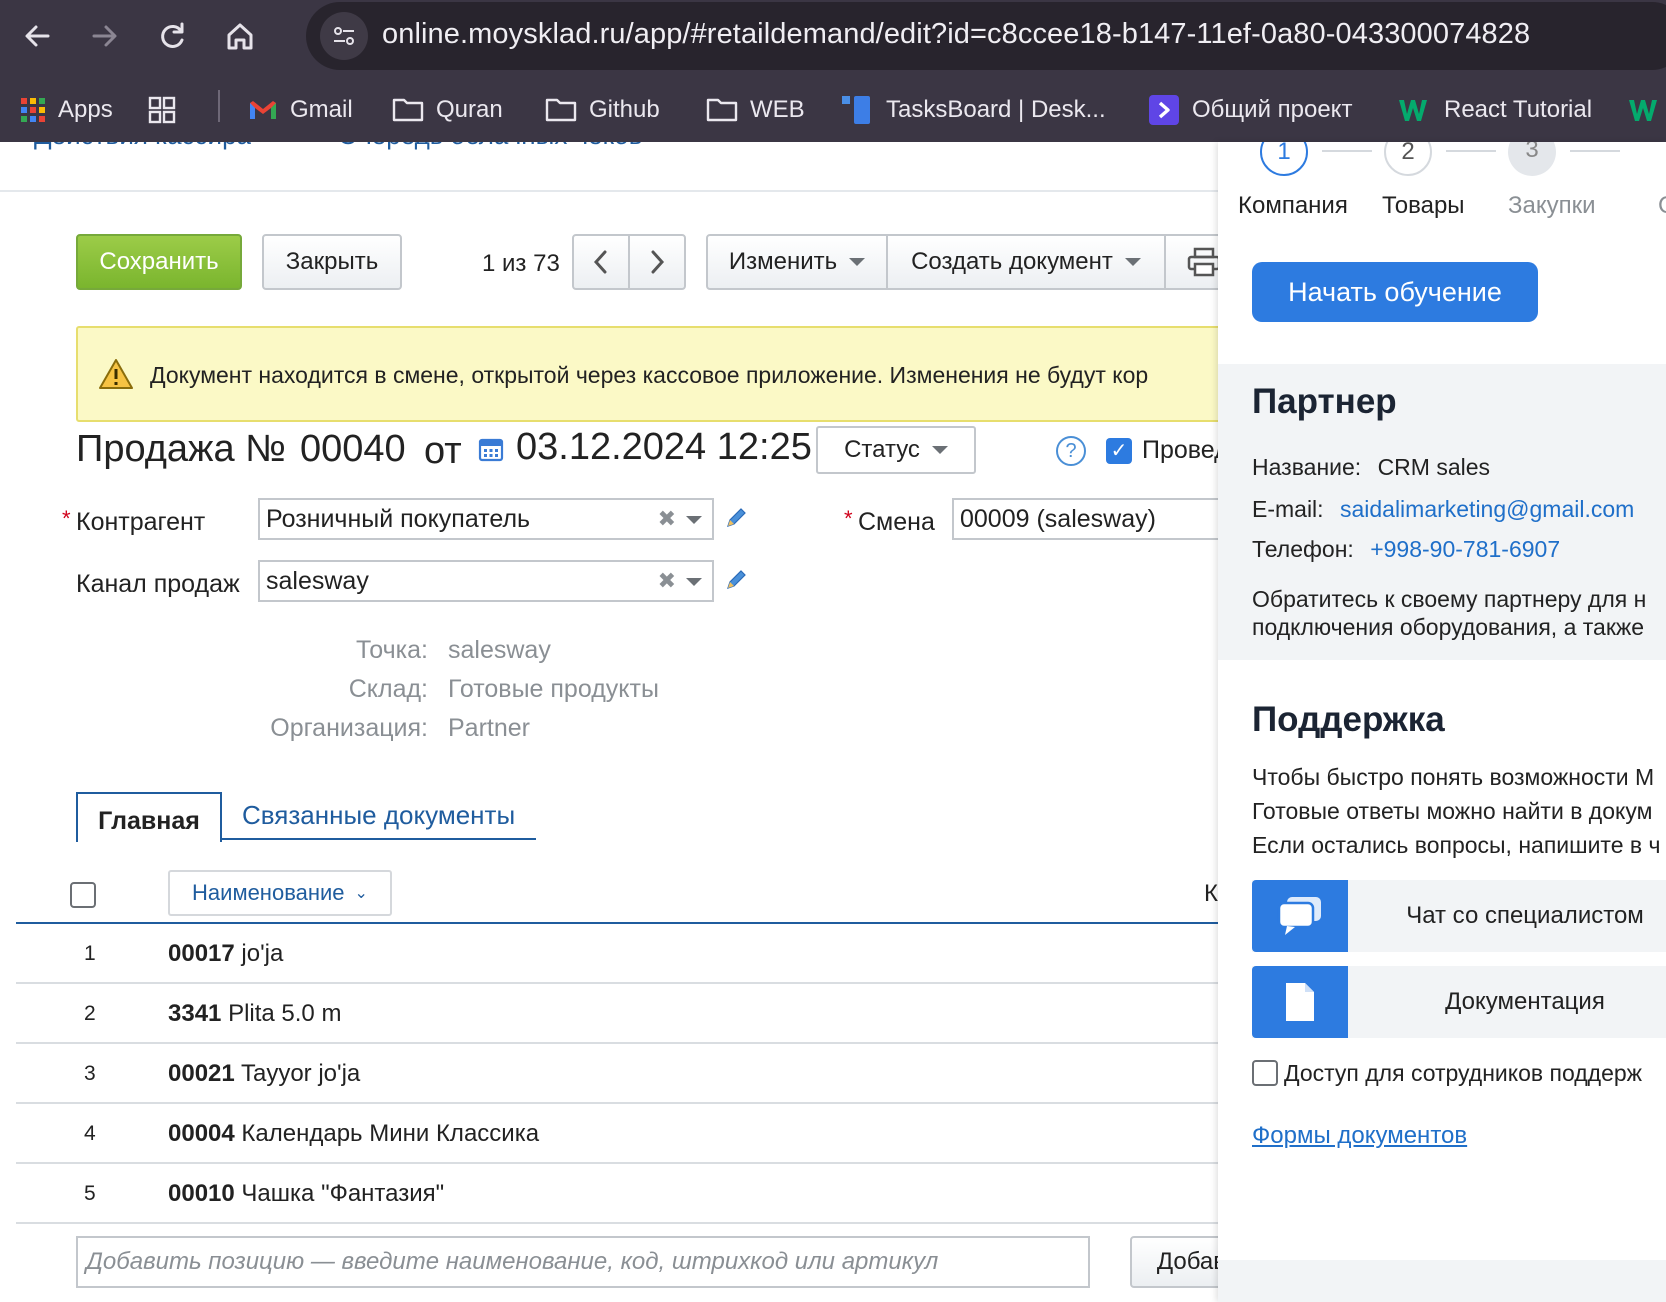 The image size is (1666, 1302). Describe the element at coordinates (1192, 262) in the screenshot. I see `print-button` at that location.